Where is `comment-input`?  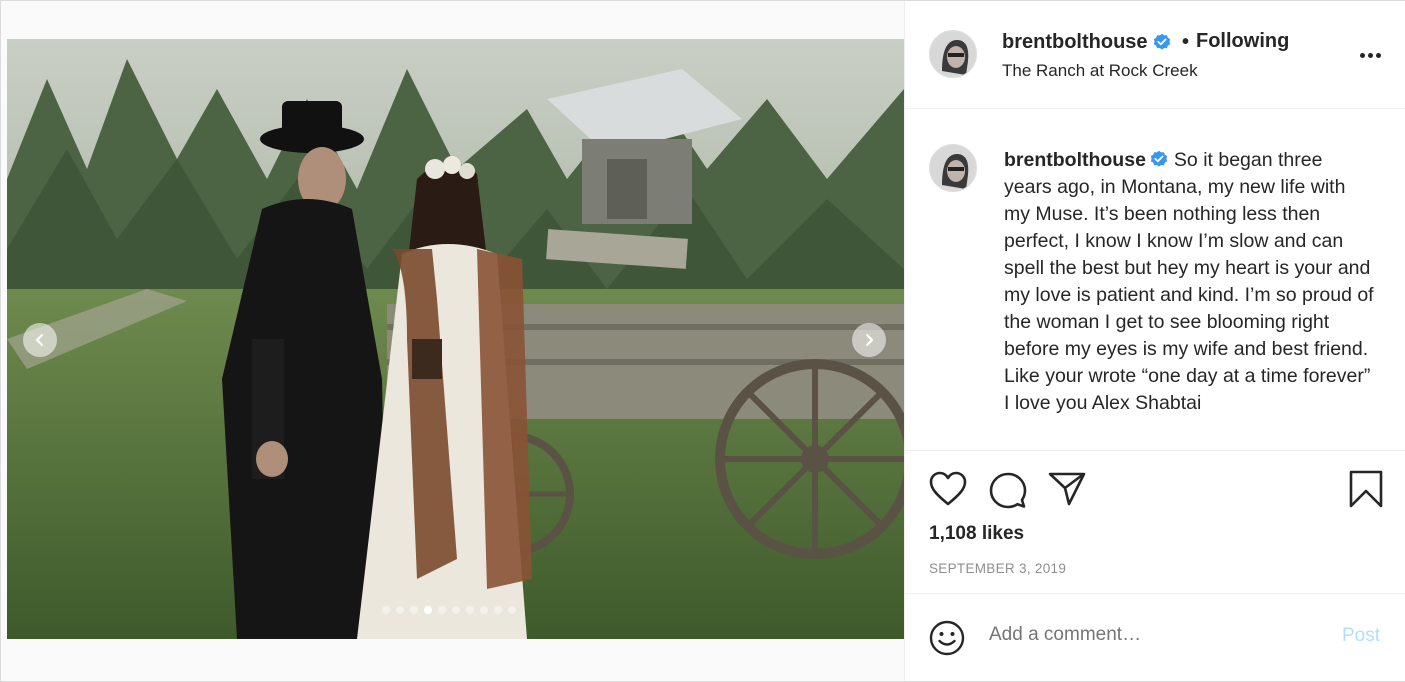 comment-input is located at coordinates (1154, 635).